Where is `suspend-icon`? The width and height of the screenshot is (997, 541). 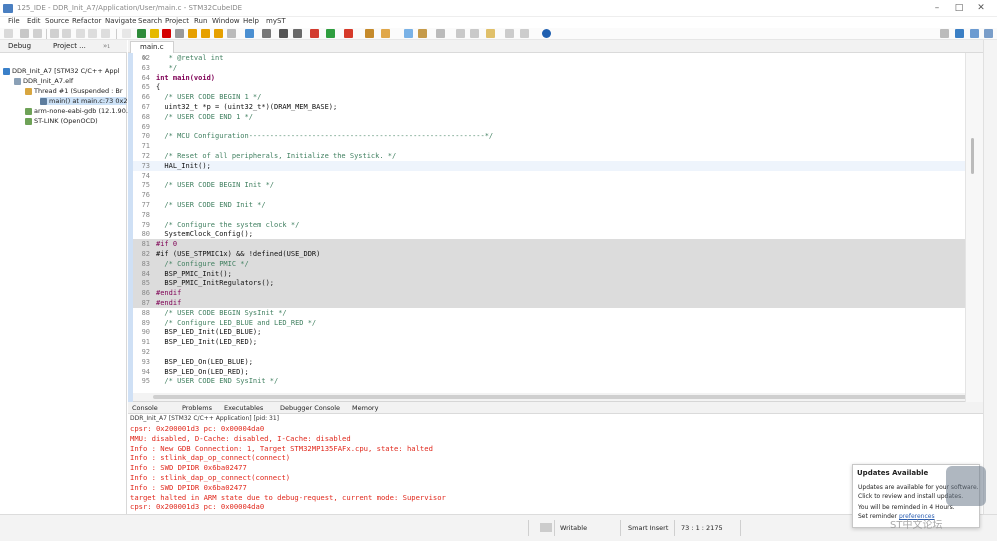
suspend-icon is located at coordinates (154, 33).